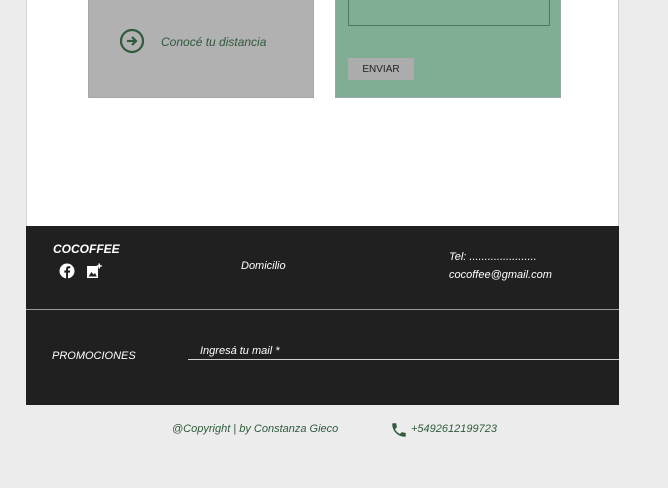  I want to click on email-link: cocoffee@gmail.com, so click(500, 275).